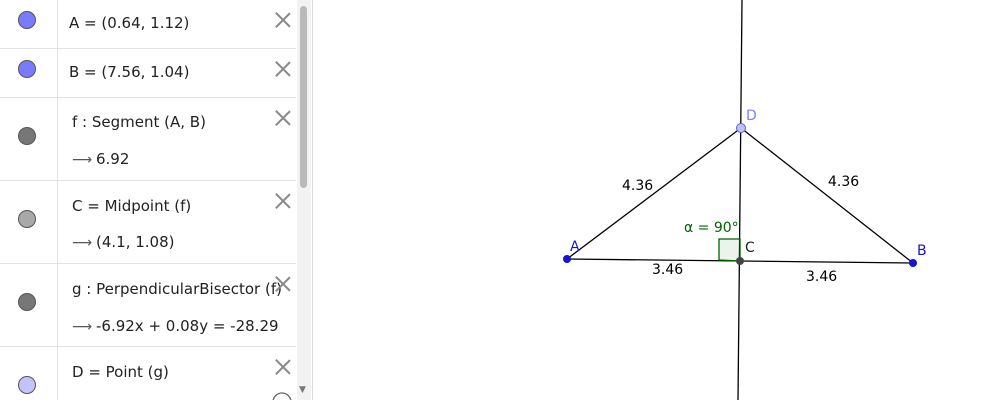 This screenshot has width=1000, height=400. Describe the element at coordinates (283, 20) in the screenshot. I see `delete-a-icon` at that location.